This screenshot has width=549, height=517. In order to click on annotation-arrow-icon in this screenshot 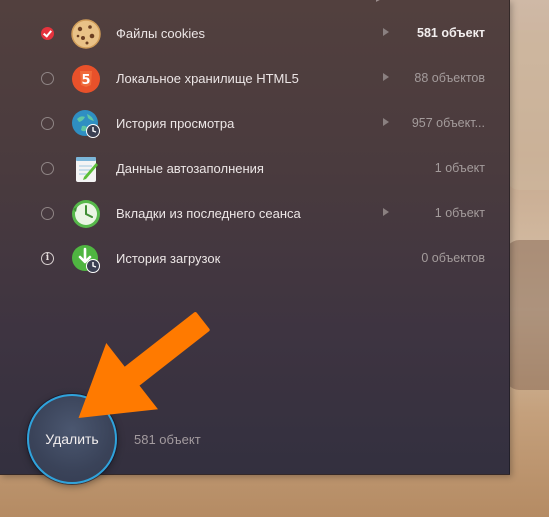, I will do `click(144, 365)`.